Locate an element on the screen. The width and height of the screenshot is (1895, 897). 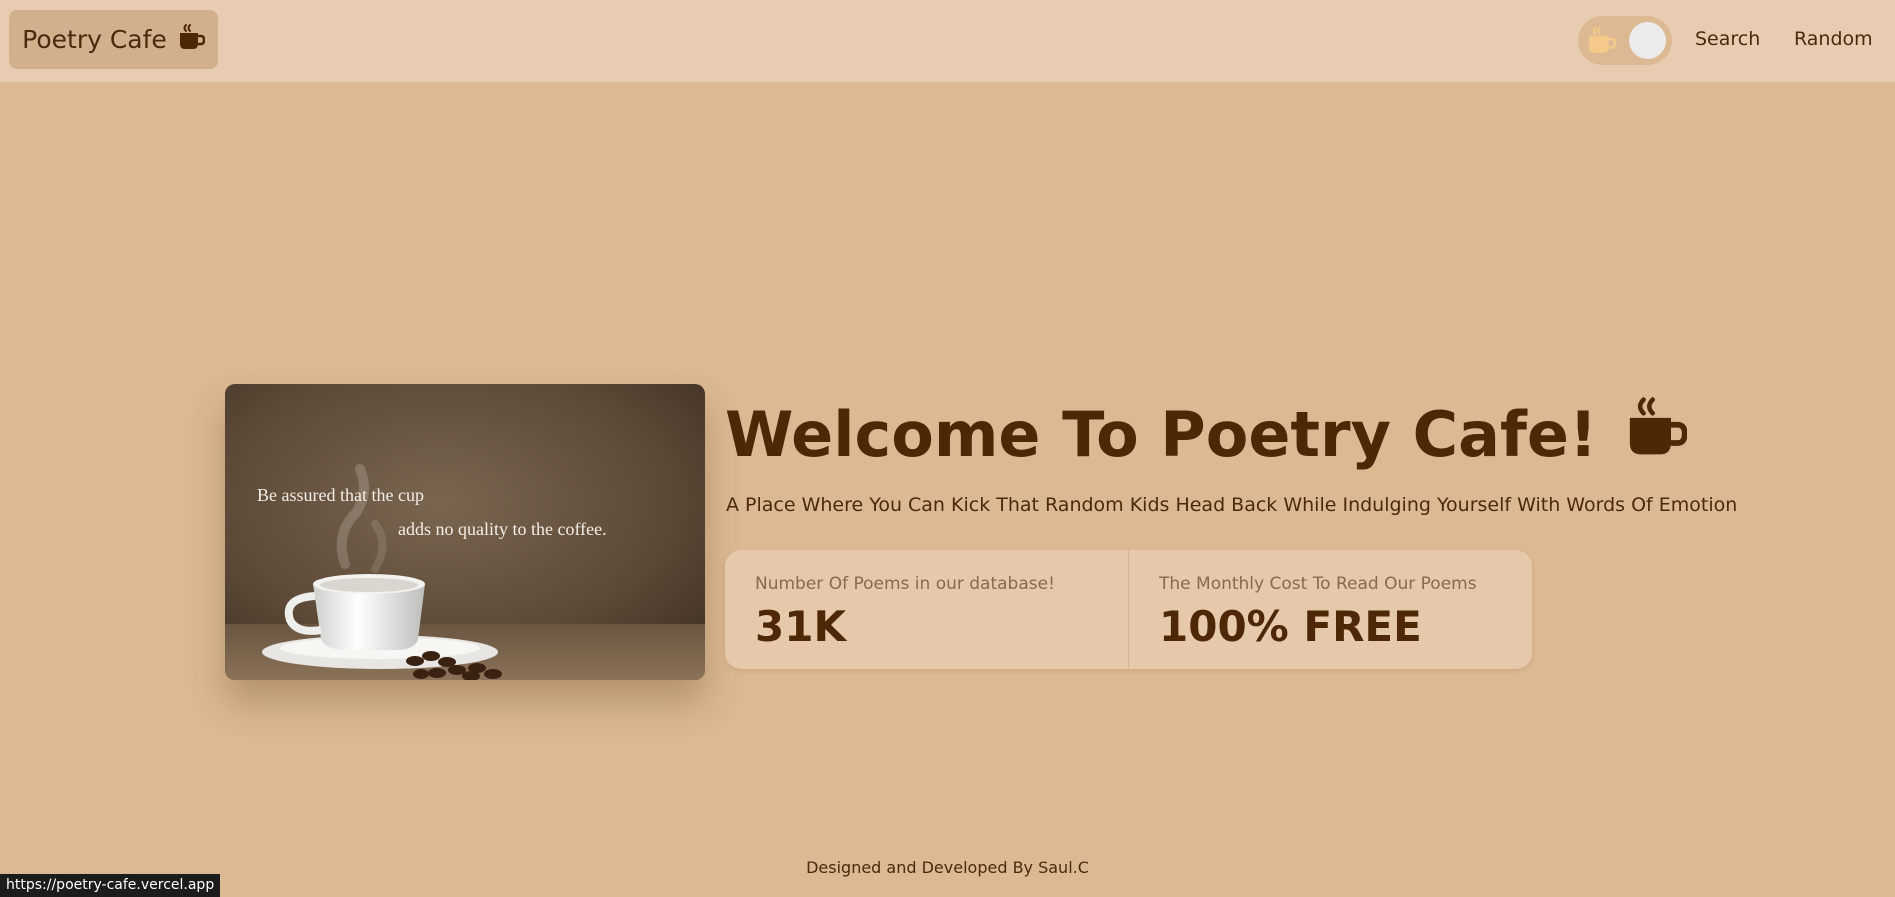
footer-credit: Designed and Developed By Saul.C is located at coordinates (947, 867).